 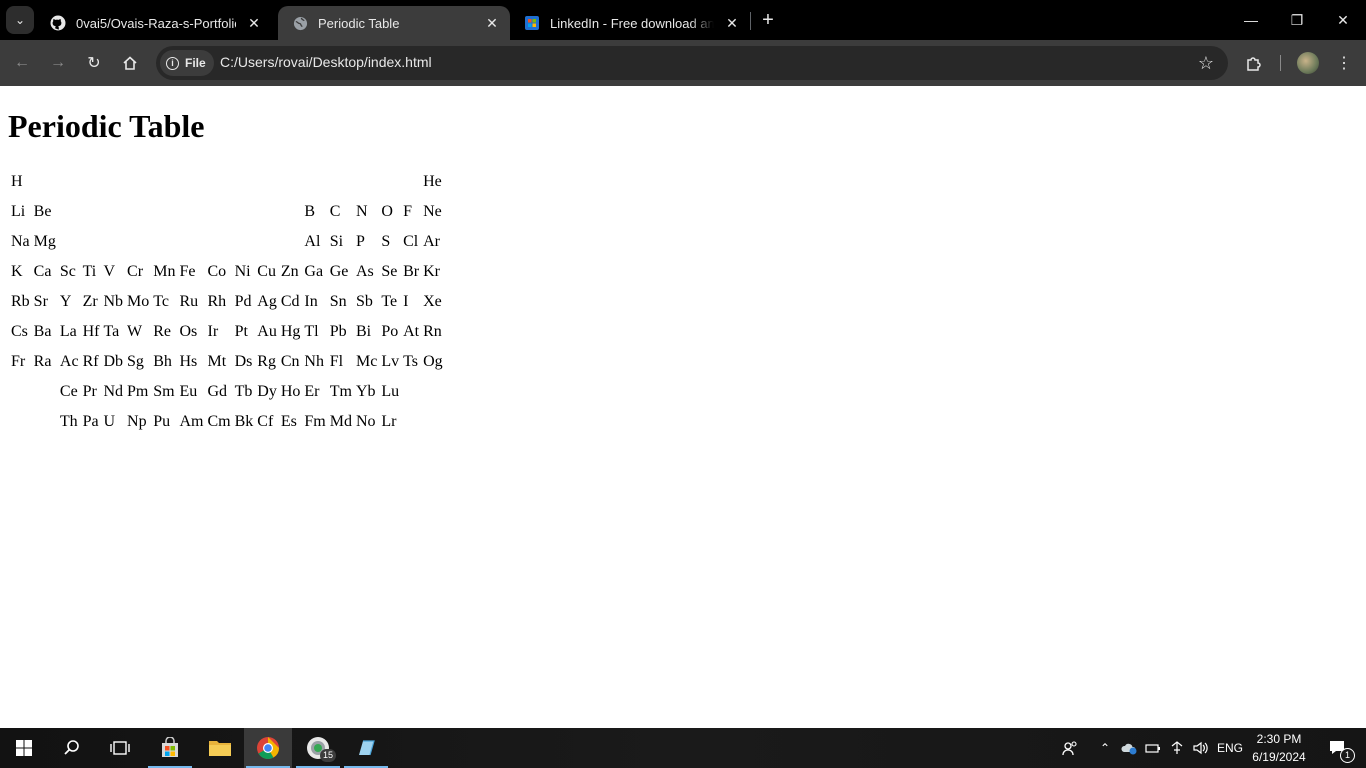 I want to click on element-cell: Pu, so click(x=162, y=421).